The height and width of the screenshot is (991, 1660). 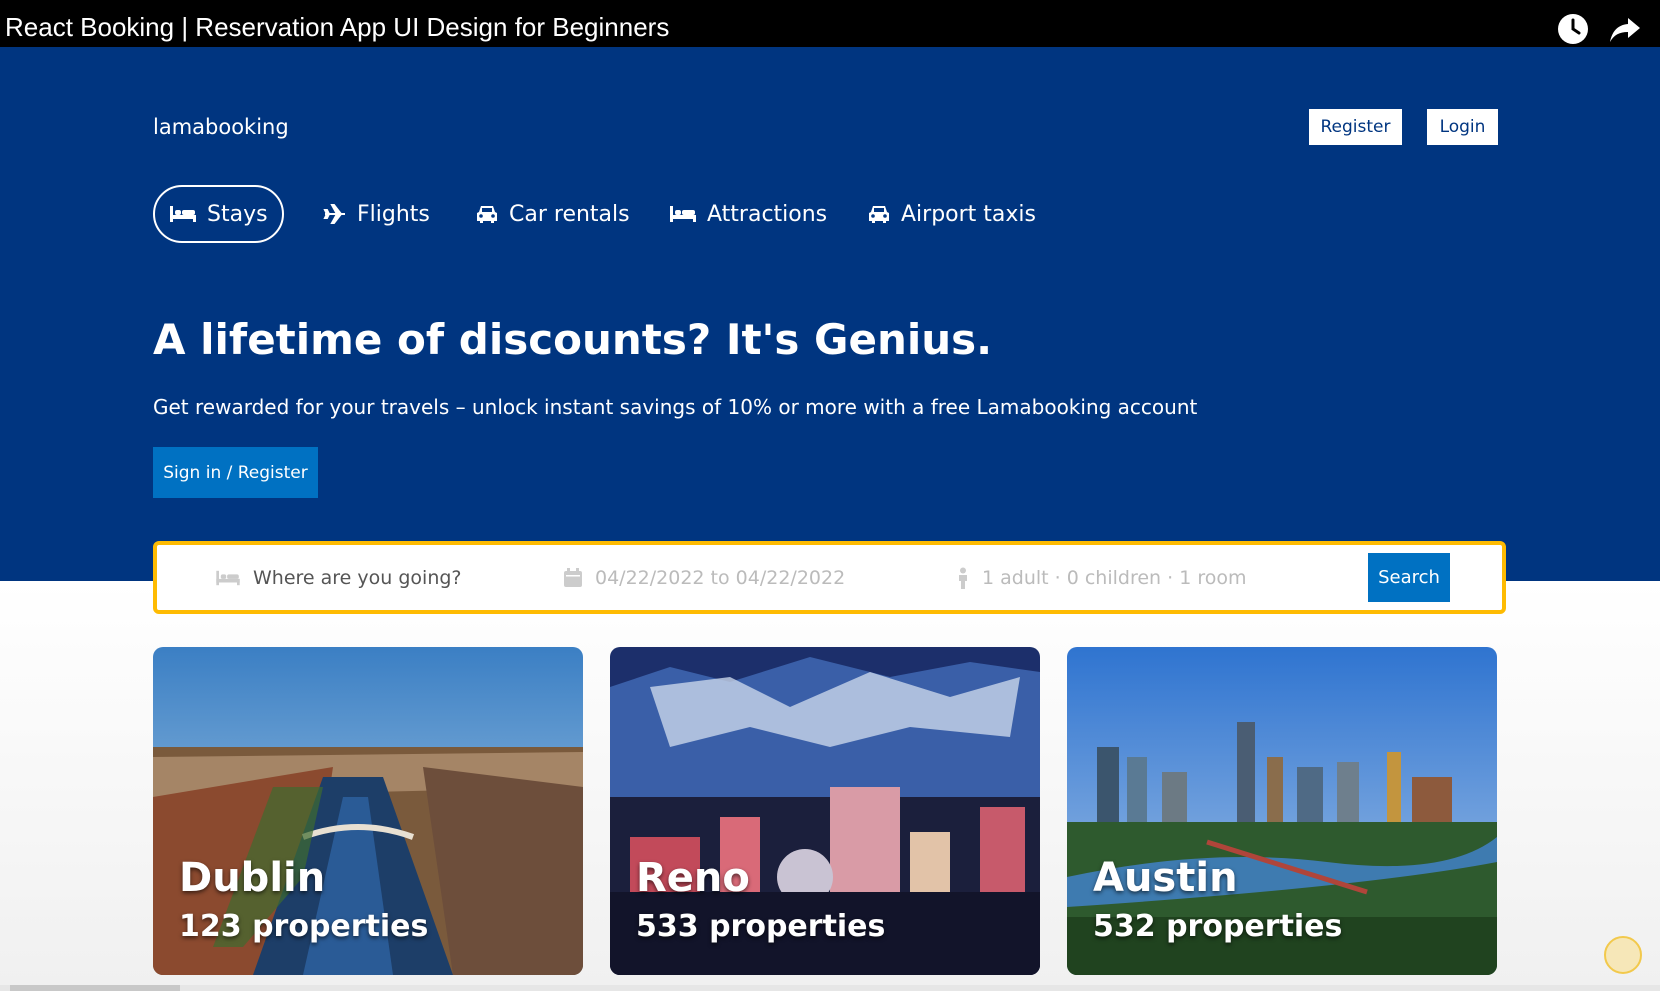 I want to click on register-button: Register, so click(x=1355, y=127).